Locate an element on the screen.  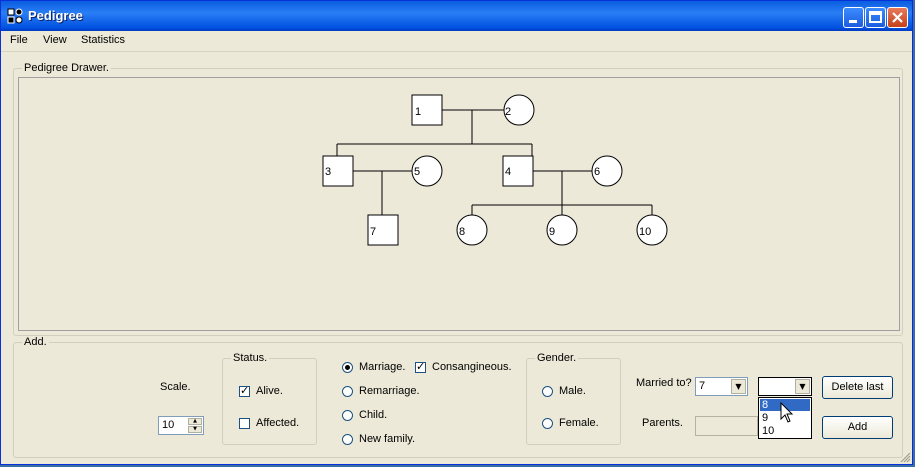
resize-grip-icon is located at coordinates (905, 457).